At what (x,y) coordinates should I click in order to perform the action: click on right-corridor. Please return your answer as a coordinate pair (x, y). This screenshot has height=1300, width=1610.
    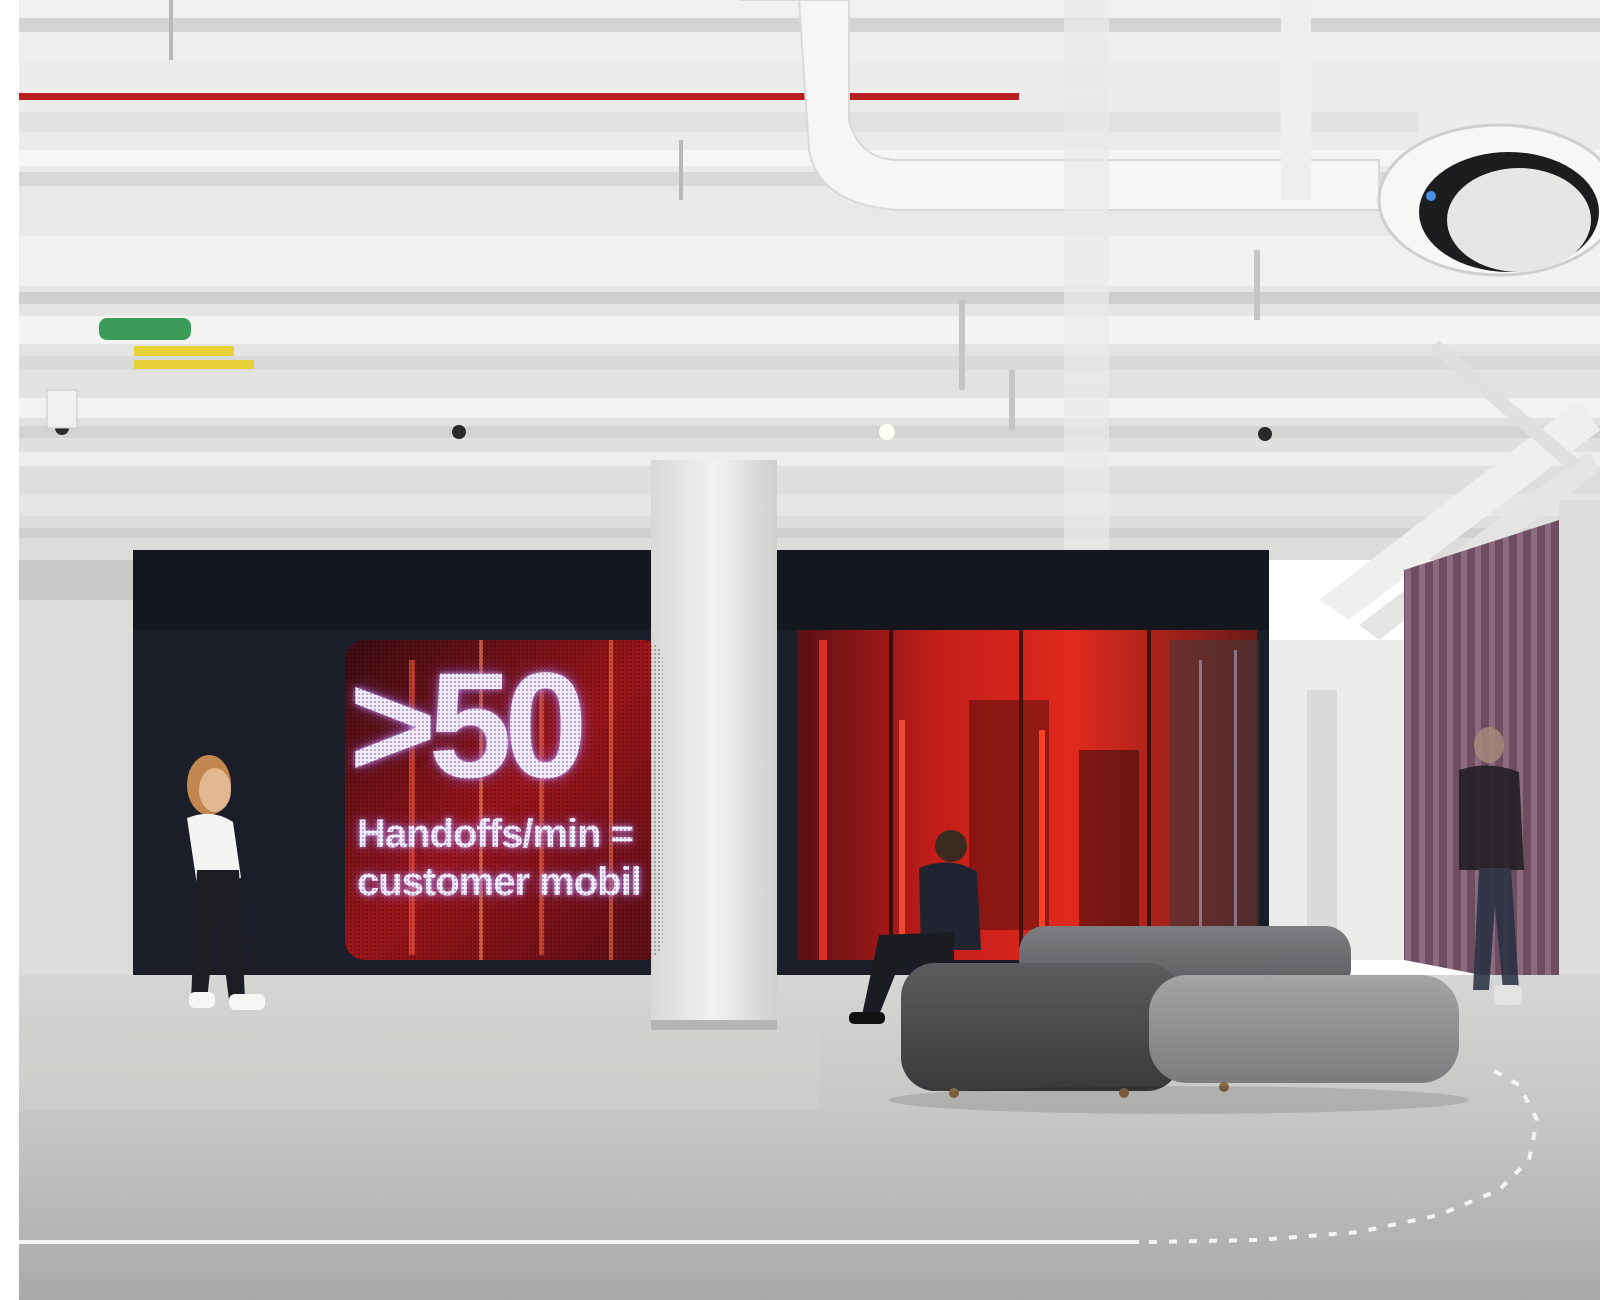
    Looking at the image, I should click on (1339, 800).